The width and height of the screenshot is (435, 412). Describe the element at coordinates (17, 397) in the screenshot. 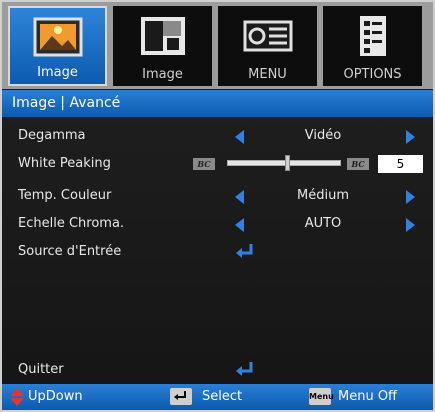

I see `updown-icon` at that location.